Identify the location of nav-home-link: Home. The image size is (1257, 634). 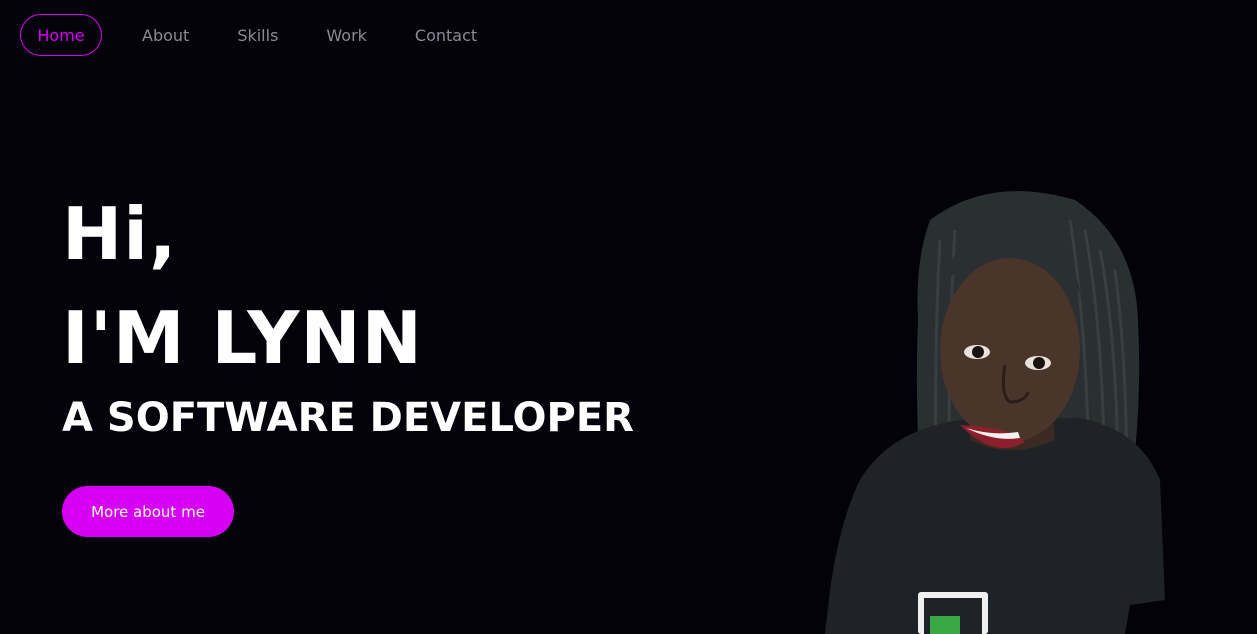
(61, 35).